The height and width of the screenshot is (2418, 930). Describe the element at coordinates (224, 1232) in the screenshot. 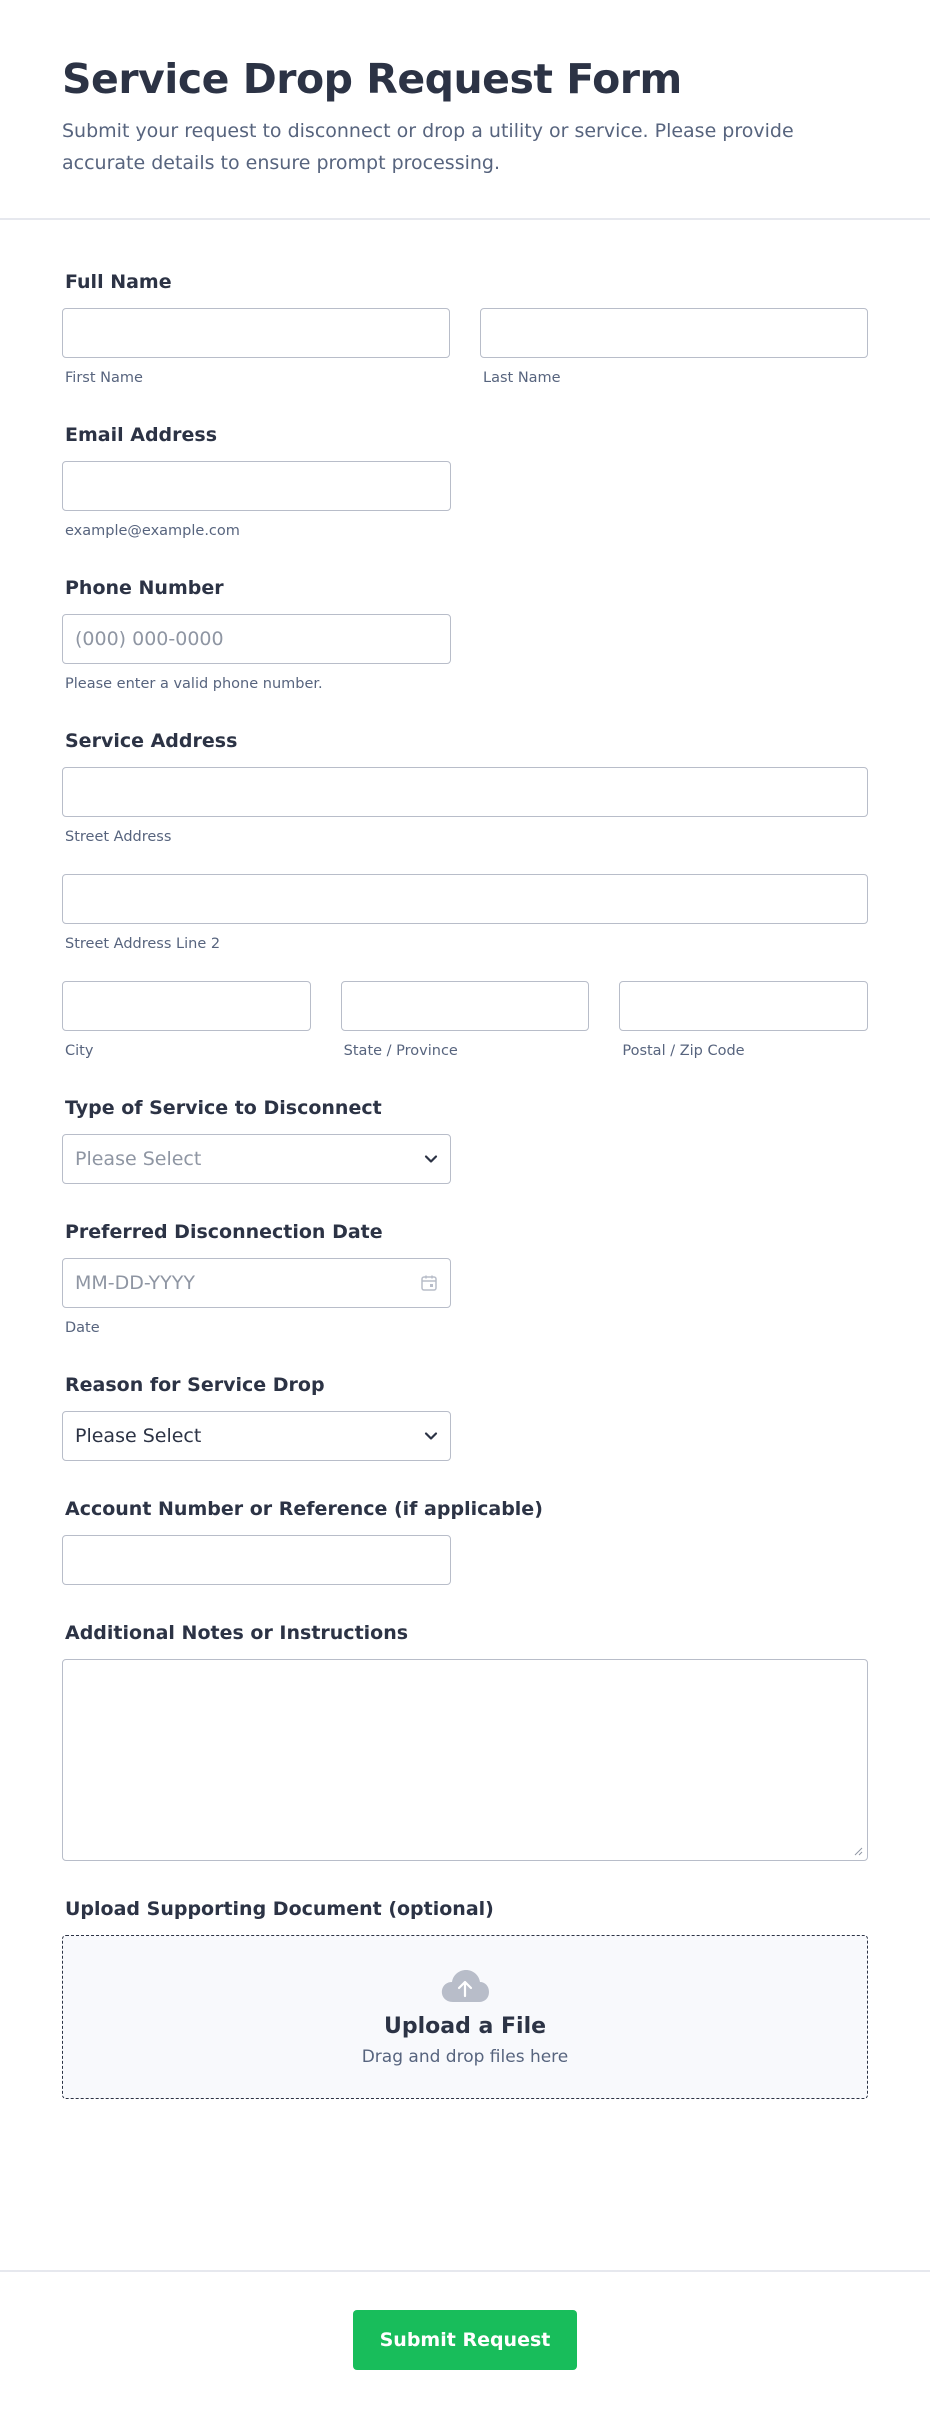

I see `date-label: Preferred Disconnection Date` at that location.